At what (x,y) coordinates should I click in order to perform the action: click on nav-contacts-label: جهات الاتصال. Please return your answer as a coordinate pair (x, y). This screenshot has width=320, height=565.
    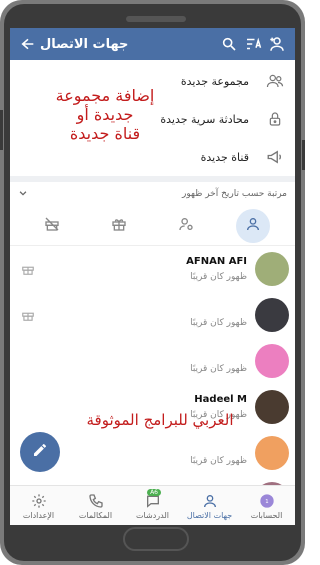
    Looking at the image, I should click on (209, 515).